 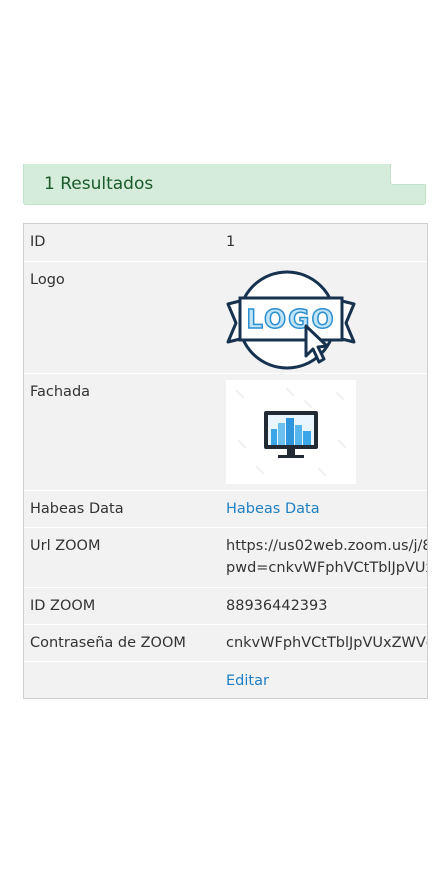 What do you see at coordinates (291, 432) in the screenshot?
I see `fachada-image` at bounding box center [291, 432].